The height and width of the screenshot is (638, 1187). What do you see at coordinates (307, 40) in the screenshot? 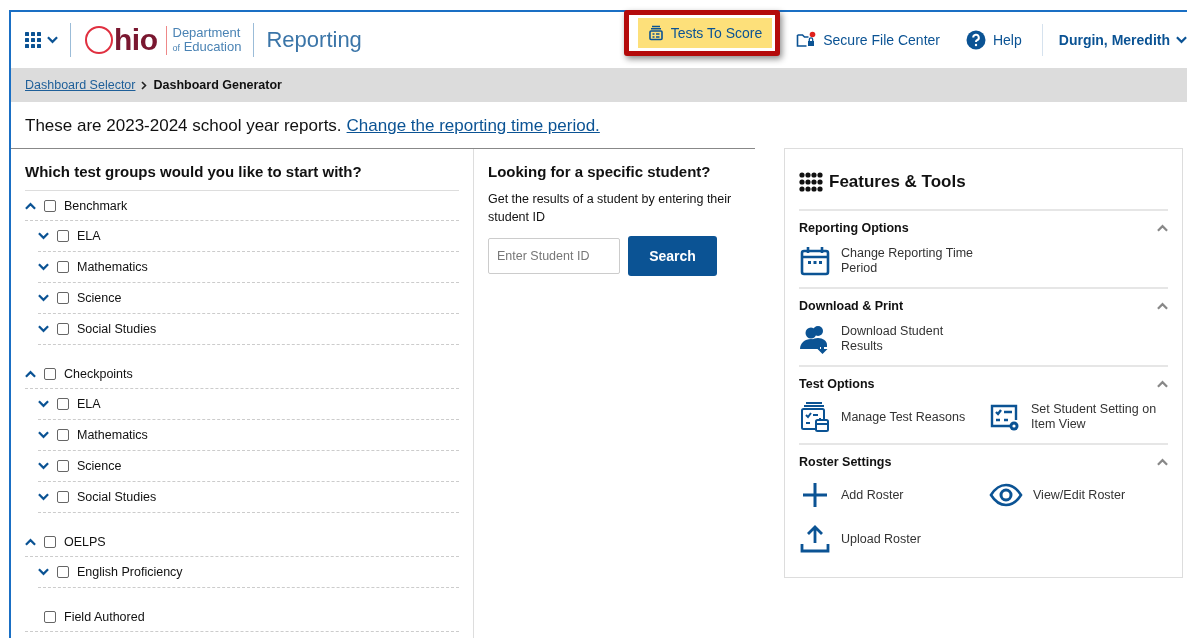
I see `app-title: Reporting` at bounding box center [307, 40].